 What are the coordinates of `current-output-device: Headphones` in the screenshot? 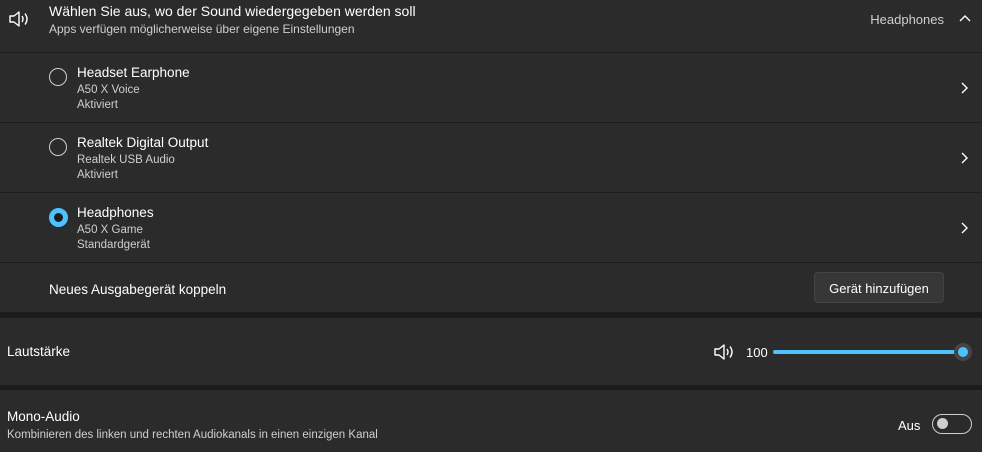 It's located at (907, 19).